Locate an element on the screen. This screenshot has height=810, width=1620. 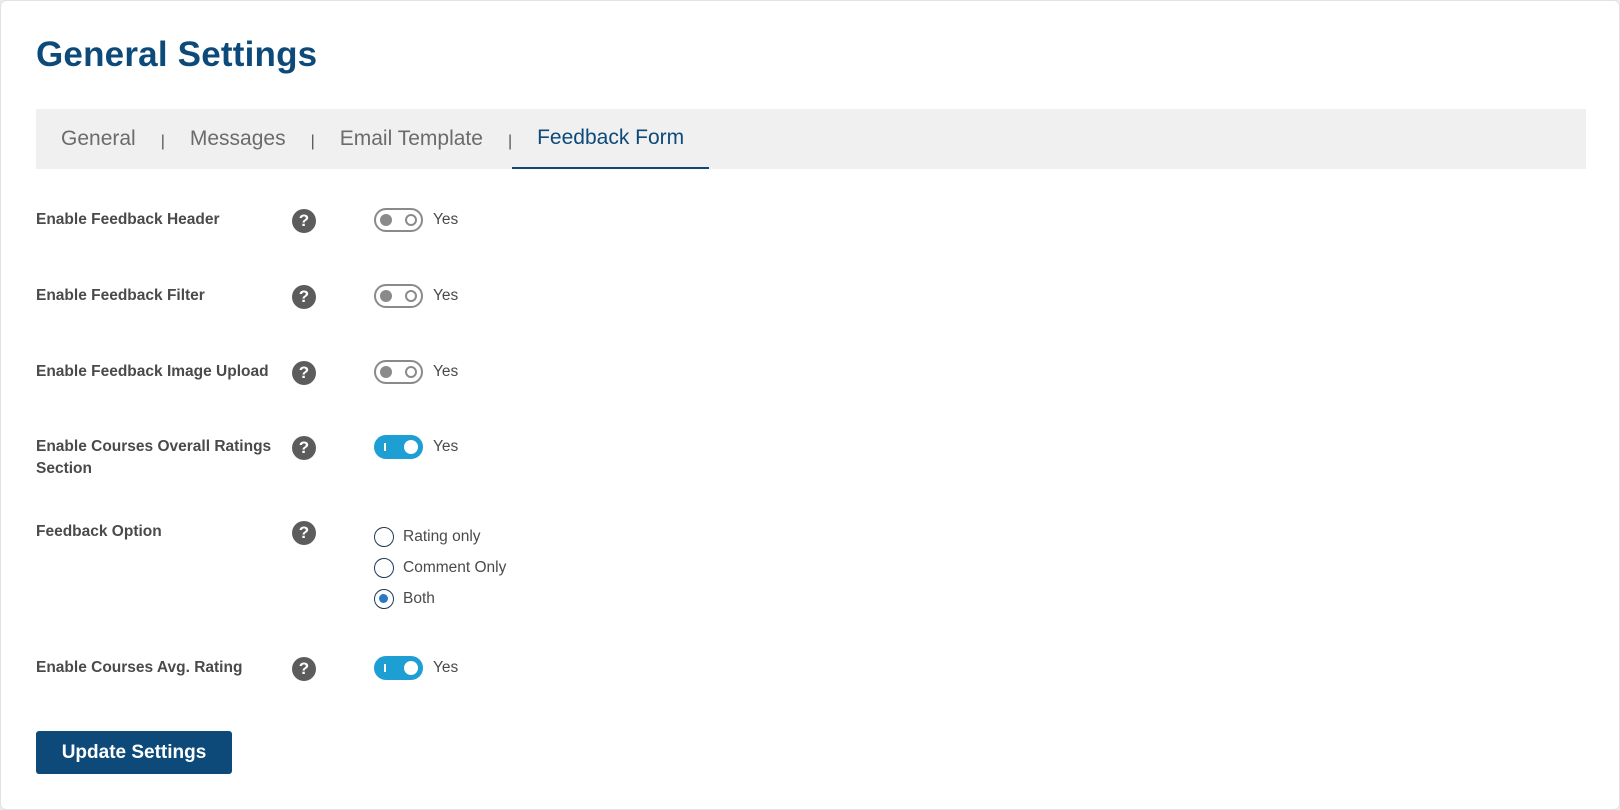
radio-label: Both is located at coordinates (419, 598).